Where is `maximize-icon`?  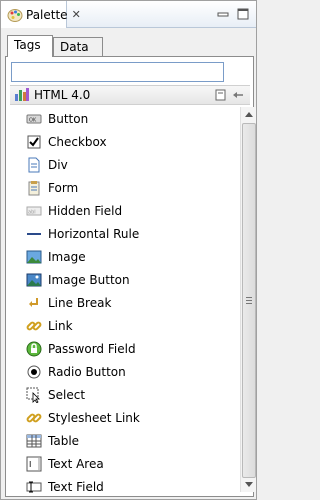
maximize-icon is located at coordinates (243, 14).